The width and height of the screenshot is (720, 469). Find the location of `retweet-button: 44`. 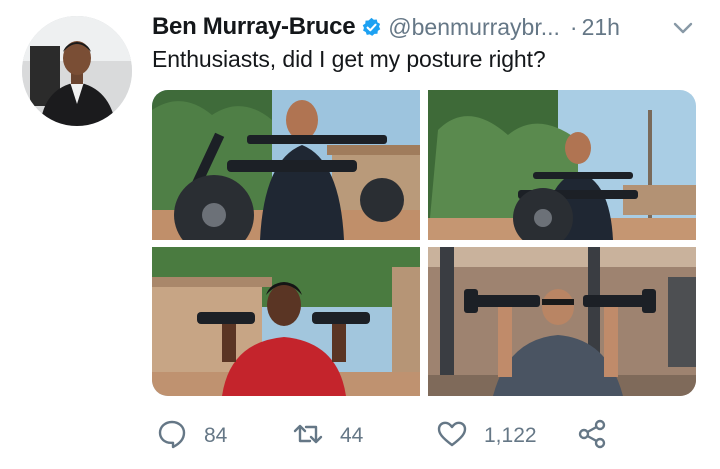

retweet-button: 44 is located at coordinates (327, 436).